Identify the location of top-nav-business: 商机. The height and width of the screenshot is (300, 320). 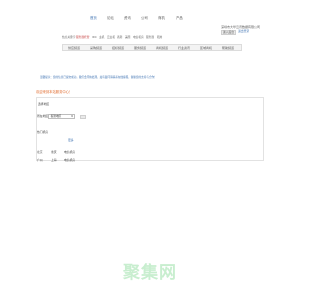
(161, 18).